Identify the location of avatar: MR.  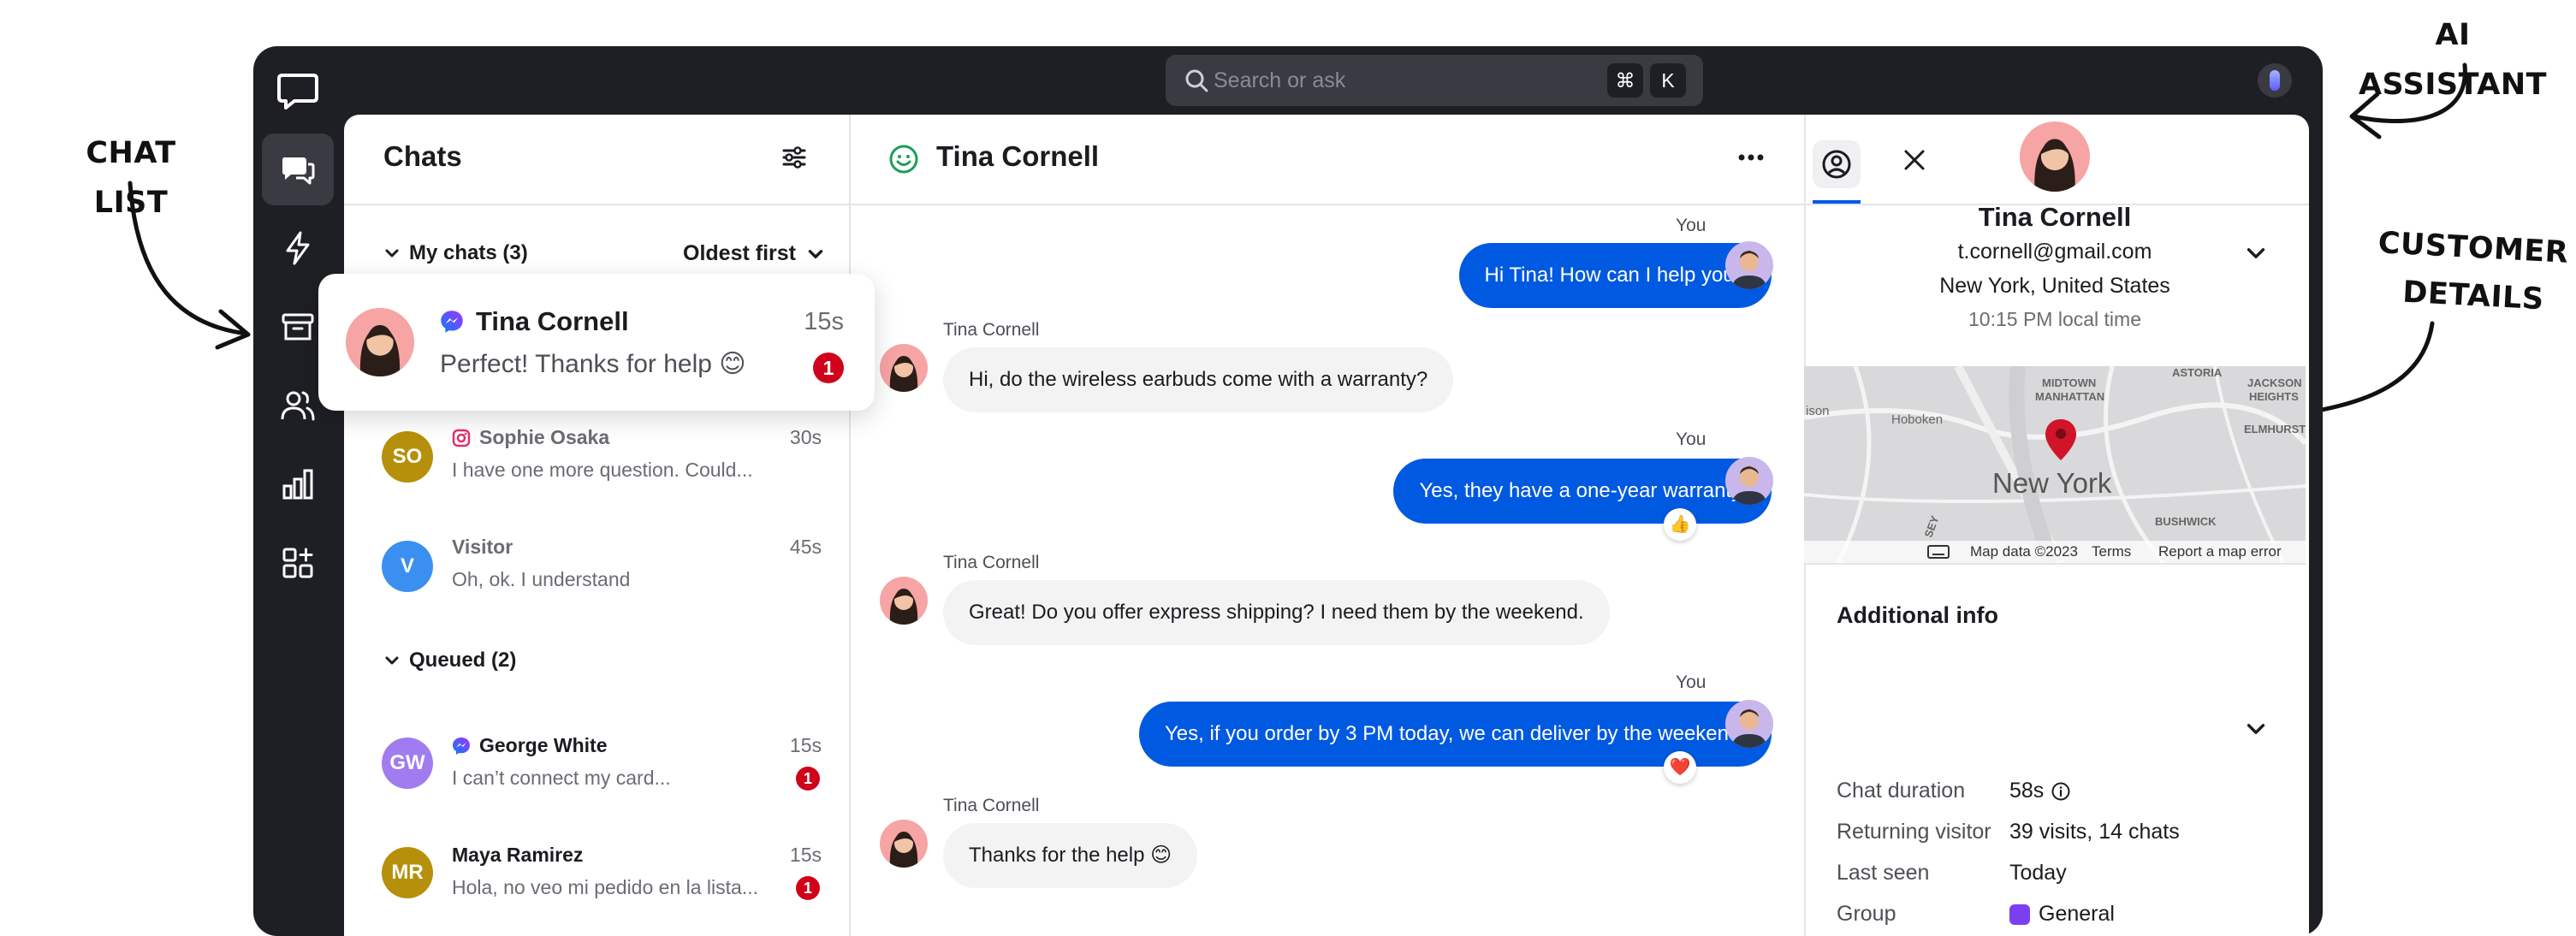
(407, 872).